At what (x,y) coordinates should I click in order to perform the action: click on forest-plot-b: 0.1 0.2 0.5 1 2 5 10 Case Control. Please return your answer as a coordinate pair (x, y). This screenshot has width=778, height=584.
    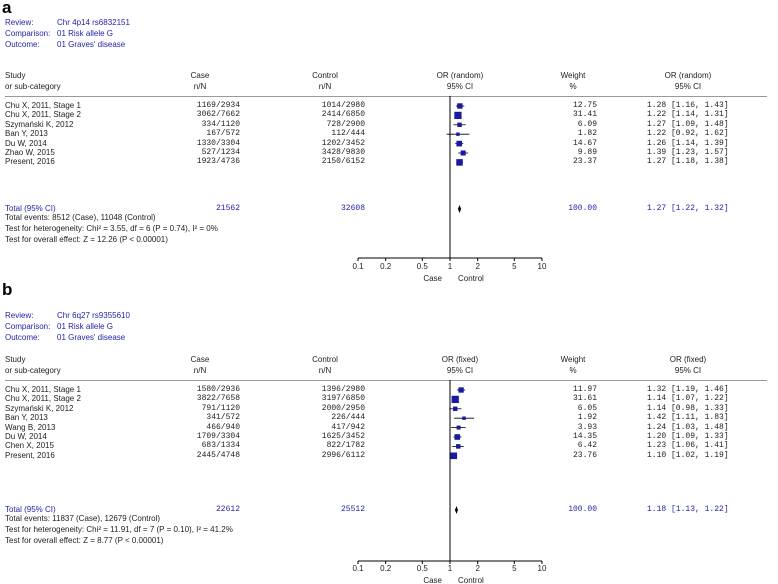
    Looking at the image, I should click on (449, 482).